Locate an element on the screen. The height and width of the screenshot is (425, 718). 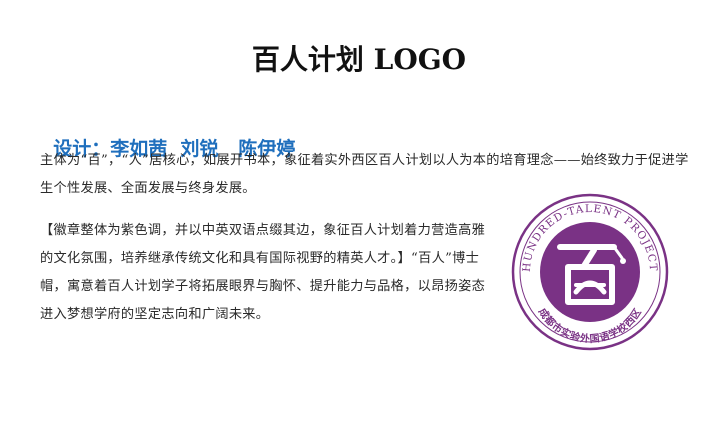
logo-center-disc is located at coordinates (590, 272).